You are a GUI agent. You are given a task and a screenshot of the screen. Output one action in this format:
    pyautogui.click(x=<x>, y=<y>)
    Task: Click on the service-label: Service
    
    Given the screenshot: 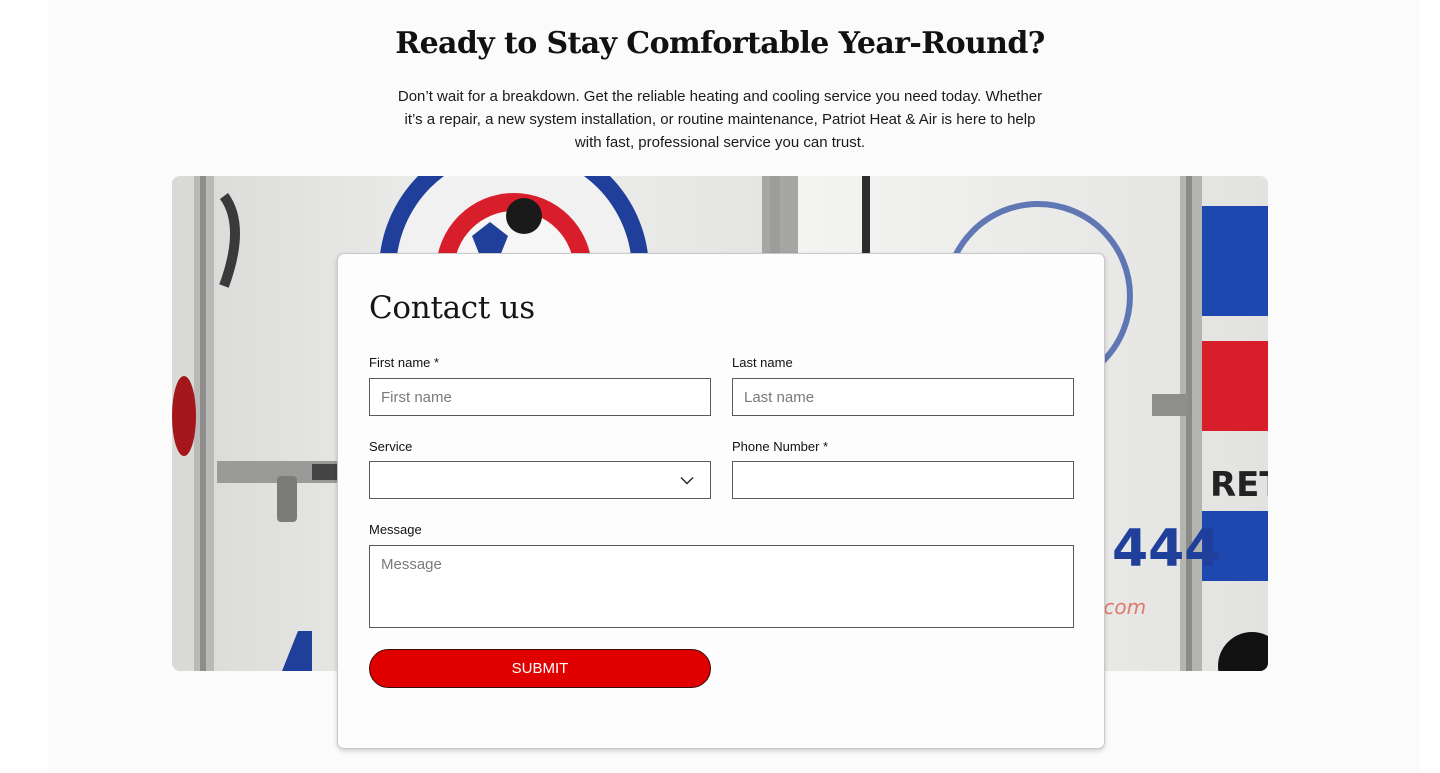 What is the action you would take?
    pyautogui.click(x=391, y=446)
    